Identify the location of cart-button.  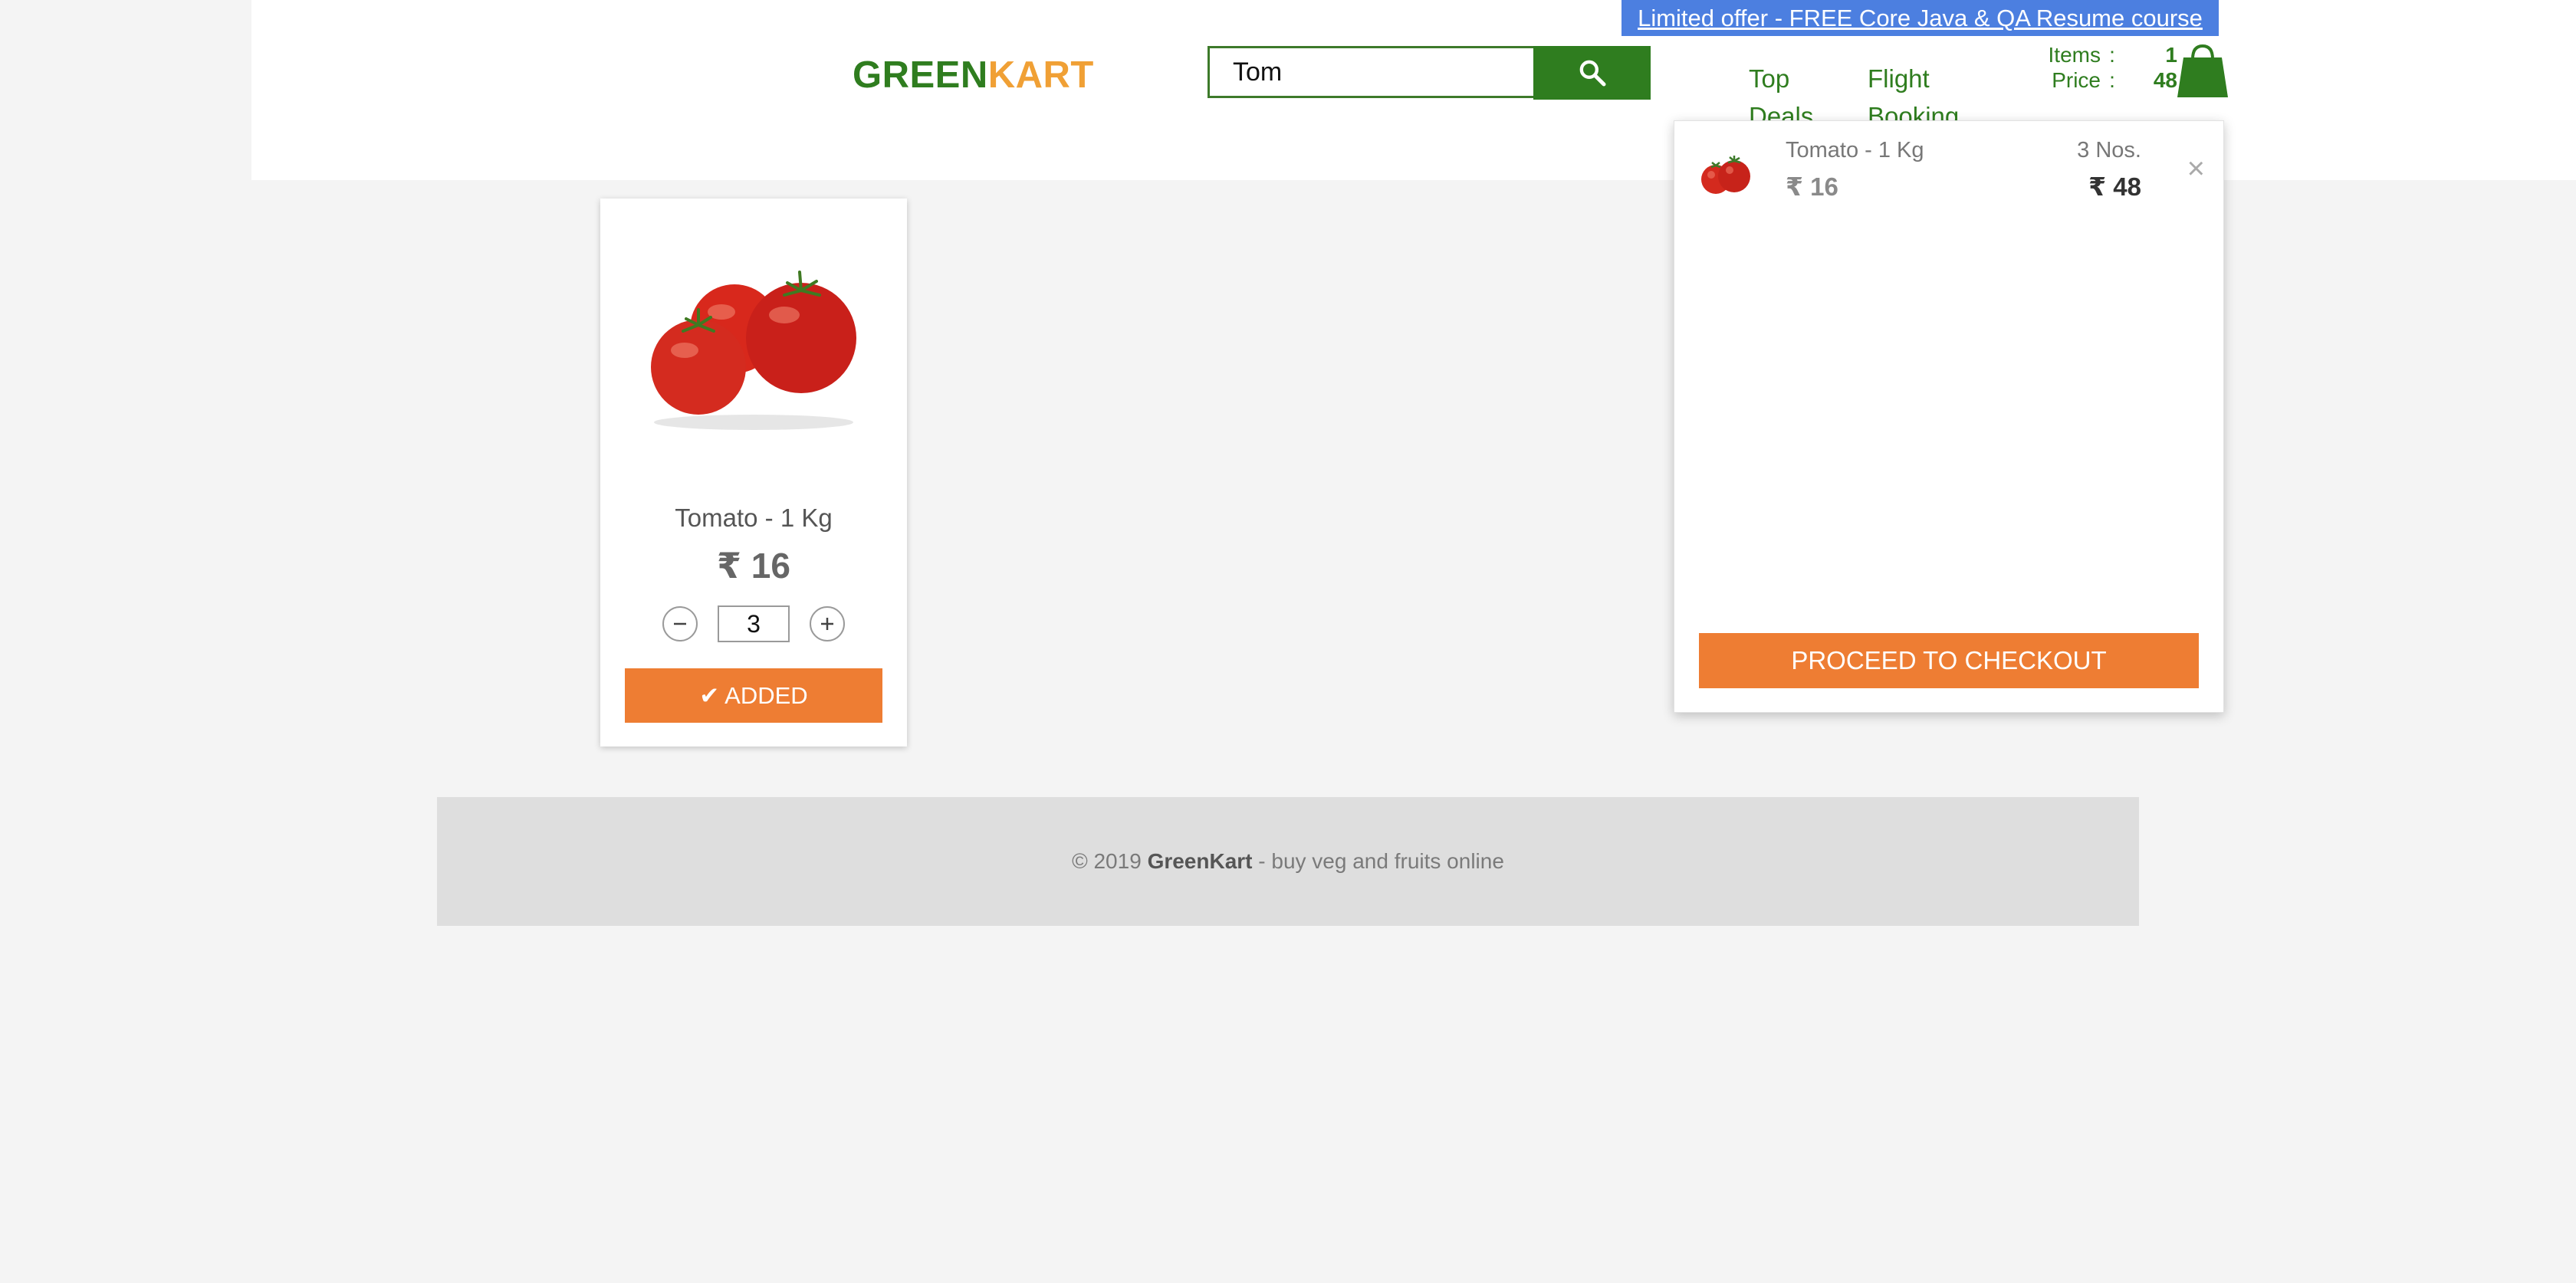
(2203, 71).